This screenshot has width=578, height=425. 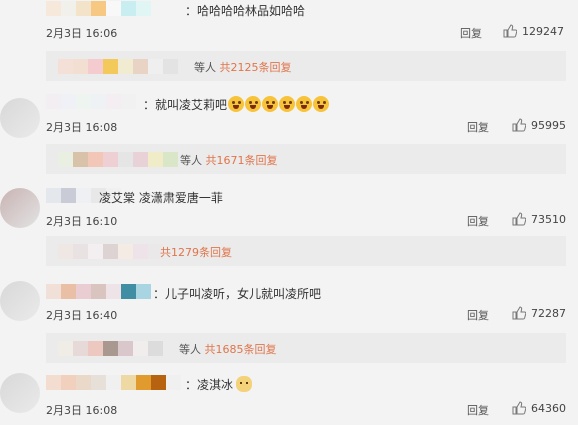 What do you see at coordinates (306, 159) in the screenshot?
I see `replies-summary-box: 等人 共1671条回复` at bounding box center [306, 159].